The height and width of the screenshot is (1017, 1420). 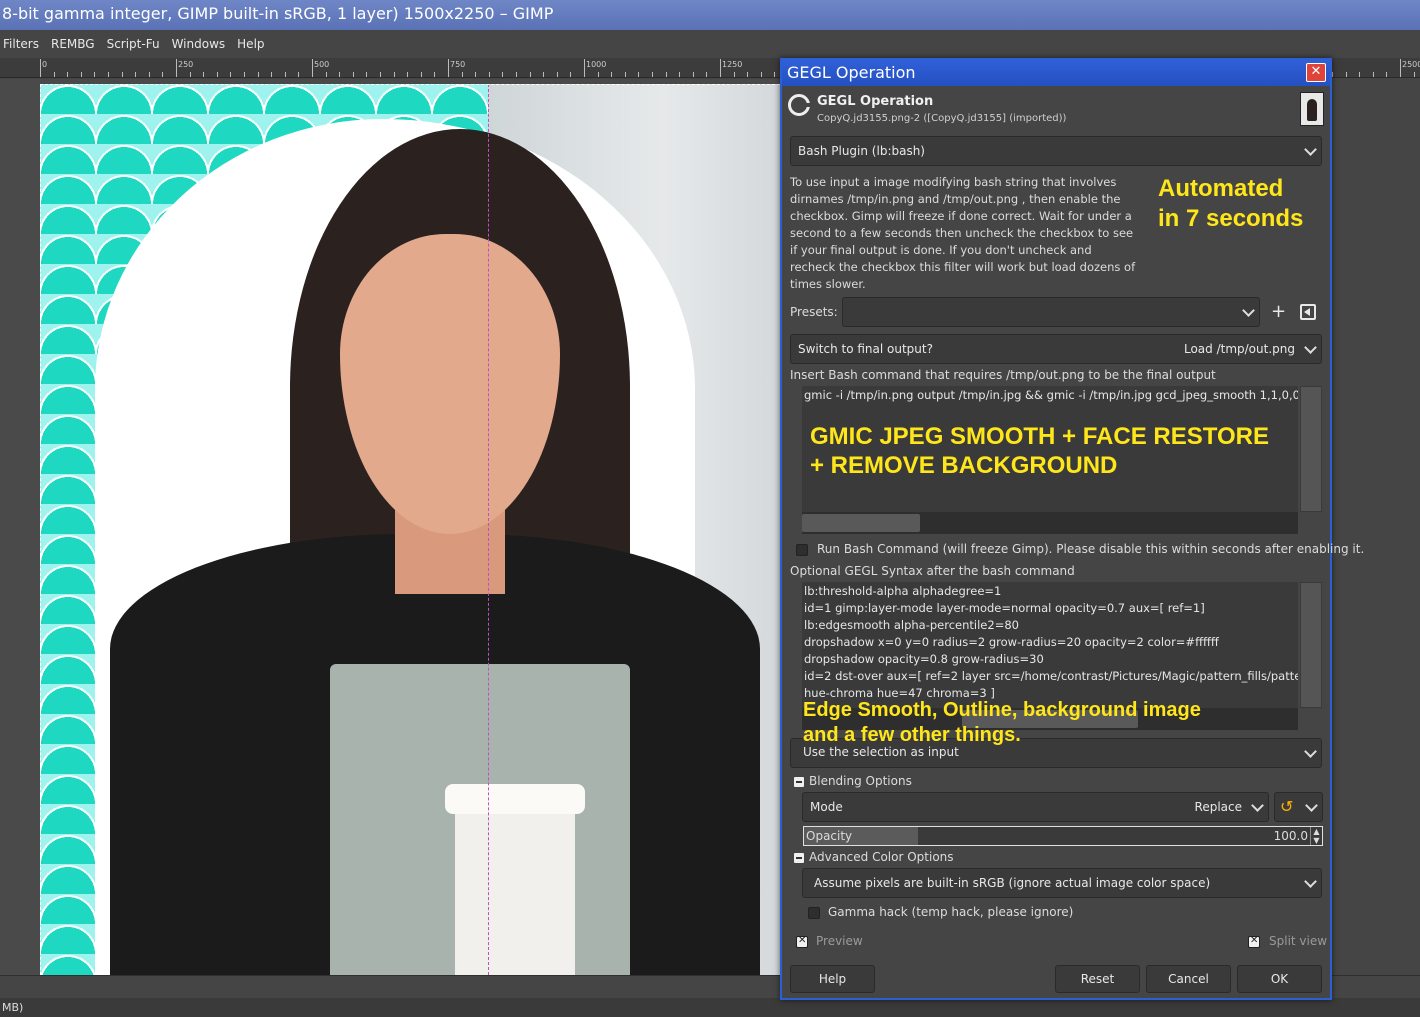 I want to click on help-button: Help, so click(x=832, y=979).